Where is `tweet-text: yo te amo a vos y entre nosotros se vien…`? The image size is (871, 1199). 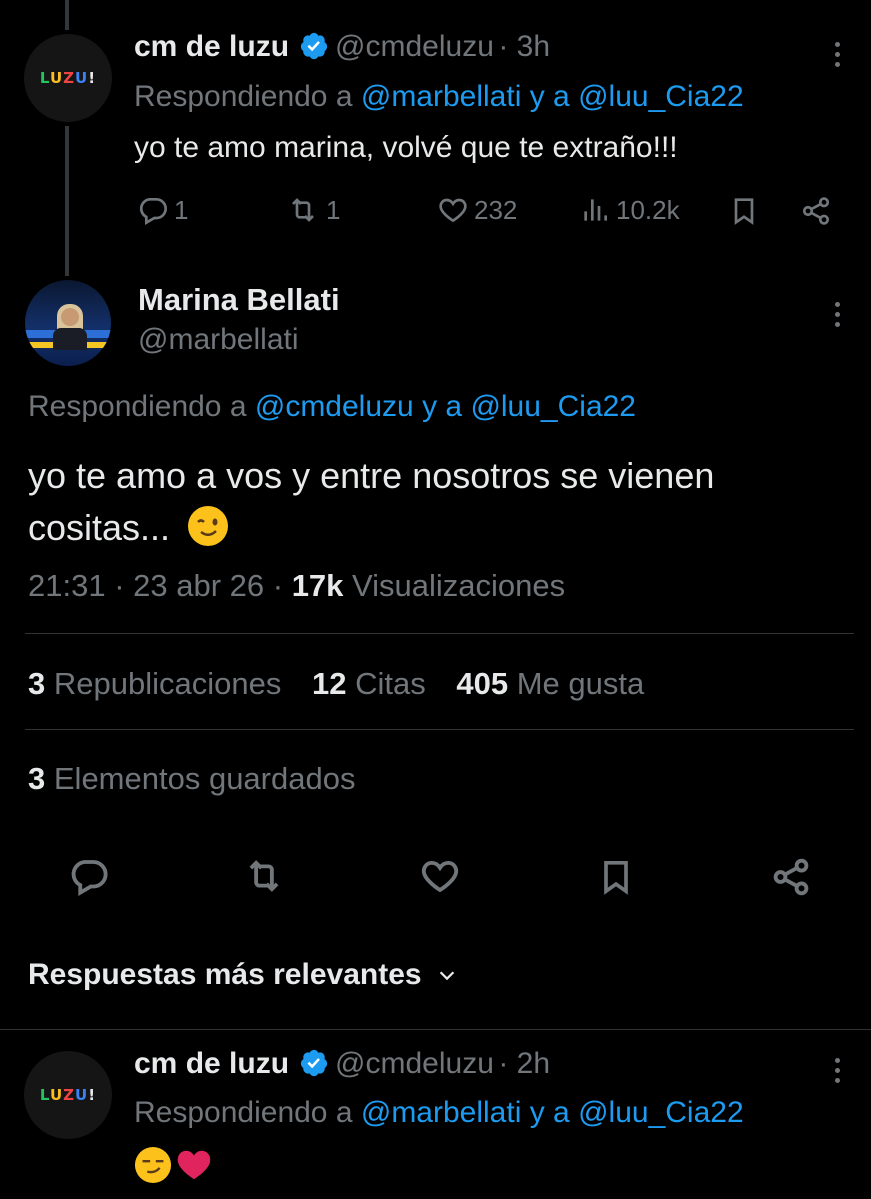 tweet-text: yo te amo a vos y entre nosotros se vien… is located at coordinates (371, 501).